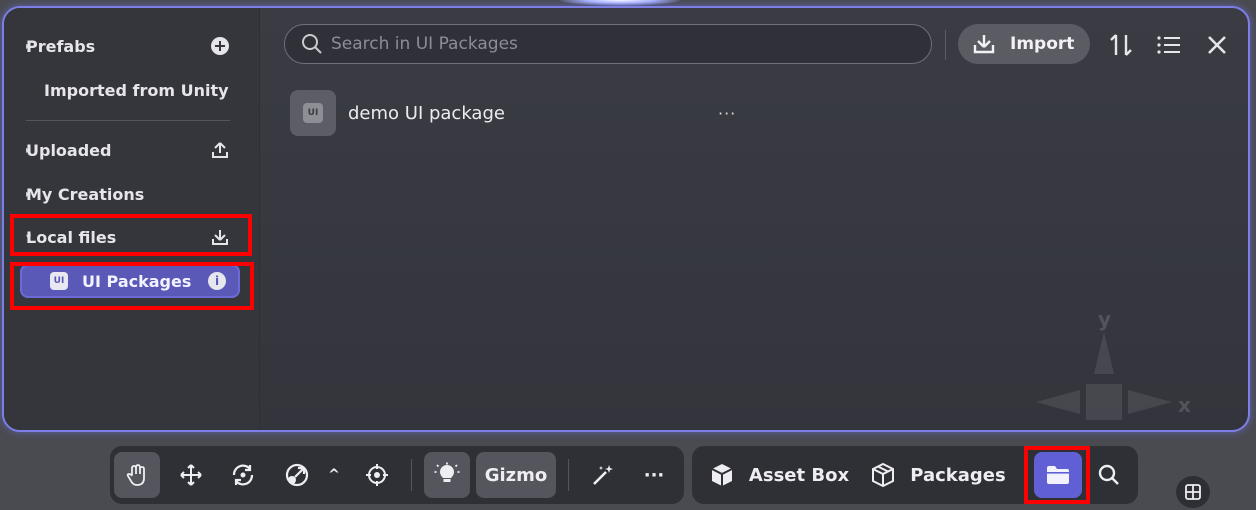 The image size is (1256, 510). I want to click on packages-label: Packages, so click(958, 475).